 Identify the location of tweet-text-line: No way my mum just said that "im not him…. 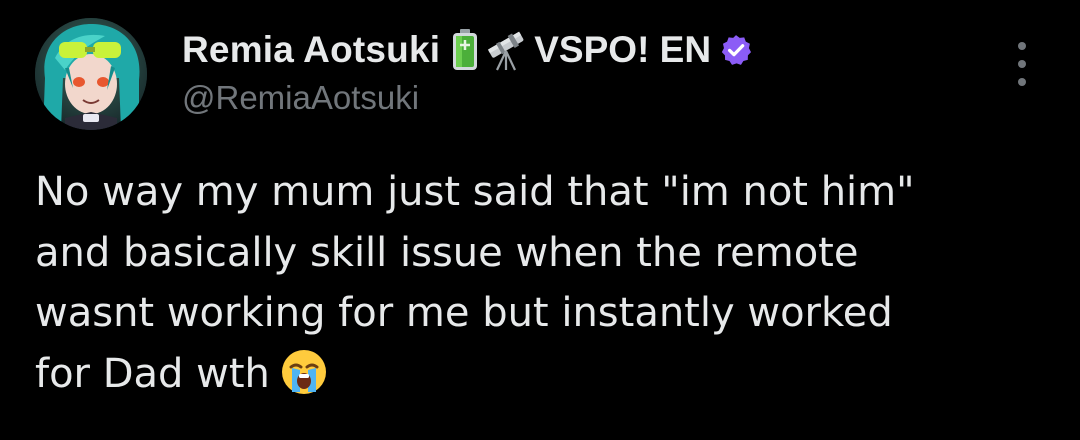
(475, 192).